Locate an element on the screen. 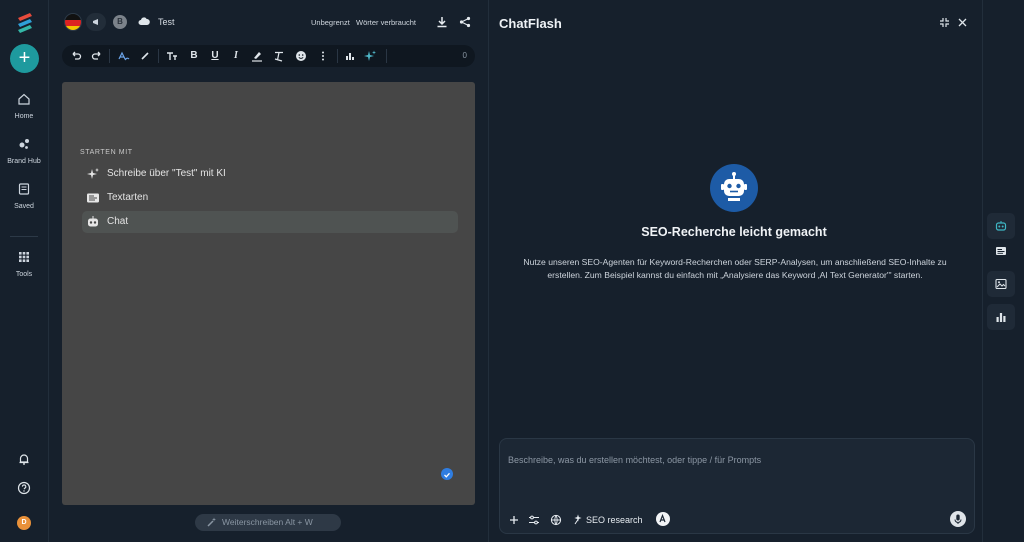 This screenshot has height=542, width=1024. formatting-toolbar: B U I 0 is located at coordinates (268, 56).